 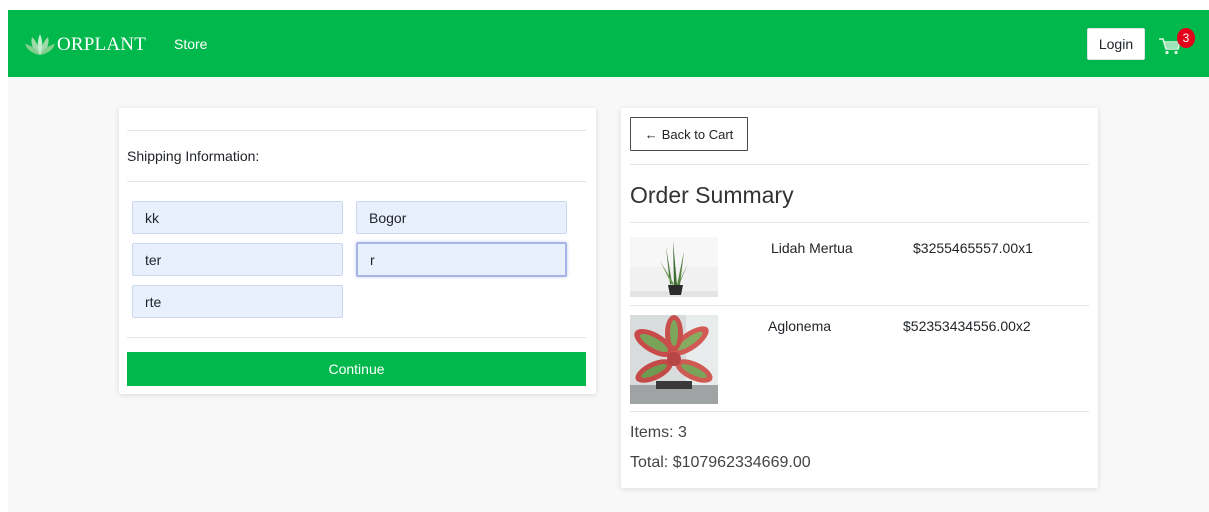 I want to click on continue-button: Continue, so click(x=356, y=369).